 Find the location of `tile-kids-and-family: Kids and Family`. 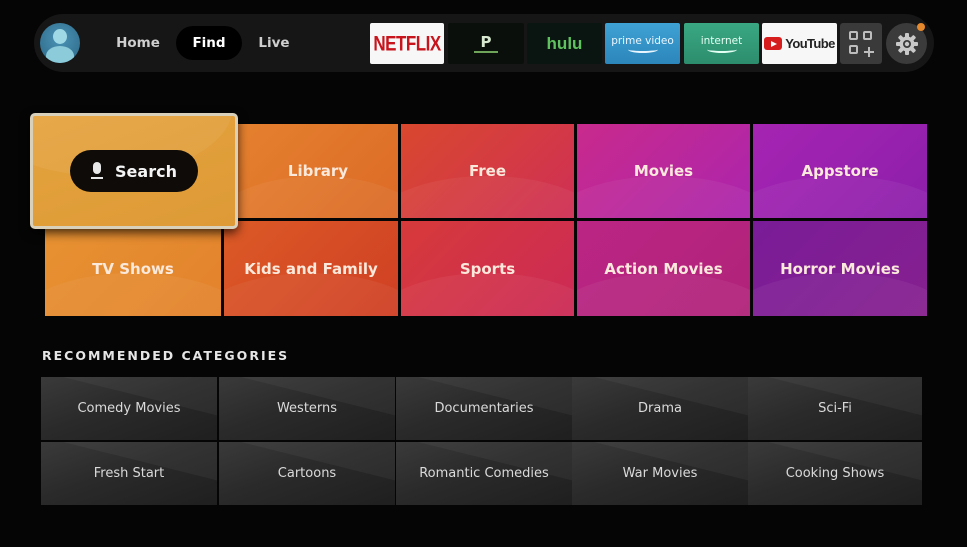

tile-kids-and-family: Kids and Family is located at coordinates (311, 268).